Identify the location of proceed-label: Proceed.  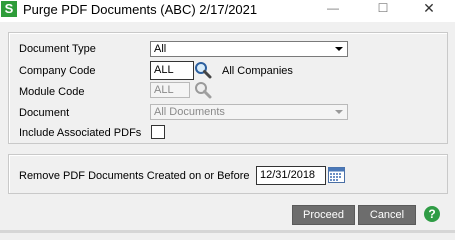
(323, 215).